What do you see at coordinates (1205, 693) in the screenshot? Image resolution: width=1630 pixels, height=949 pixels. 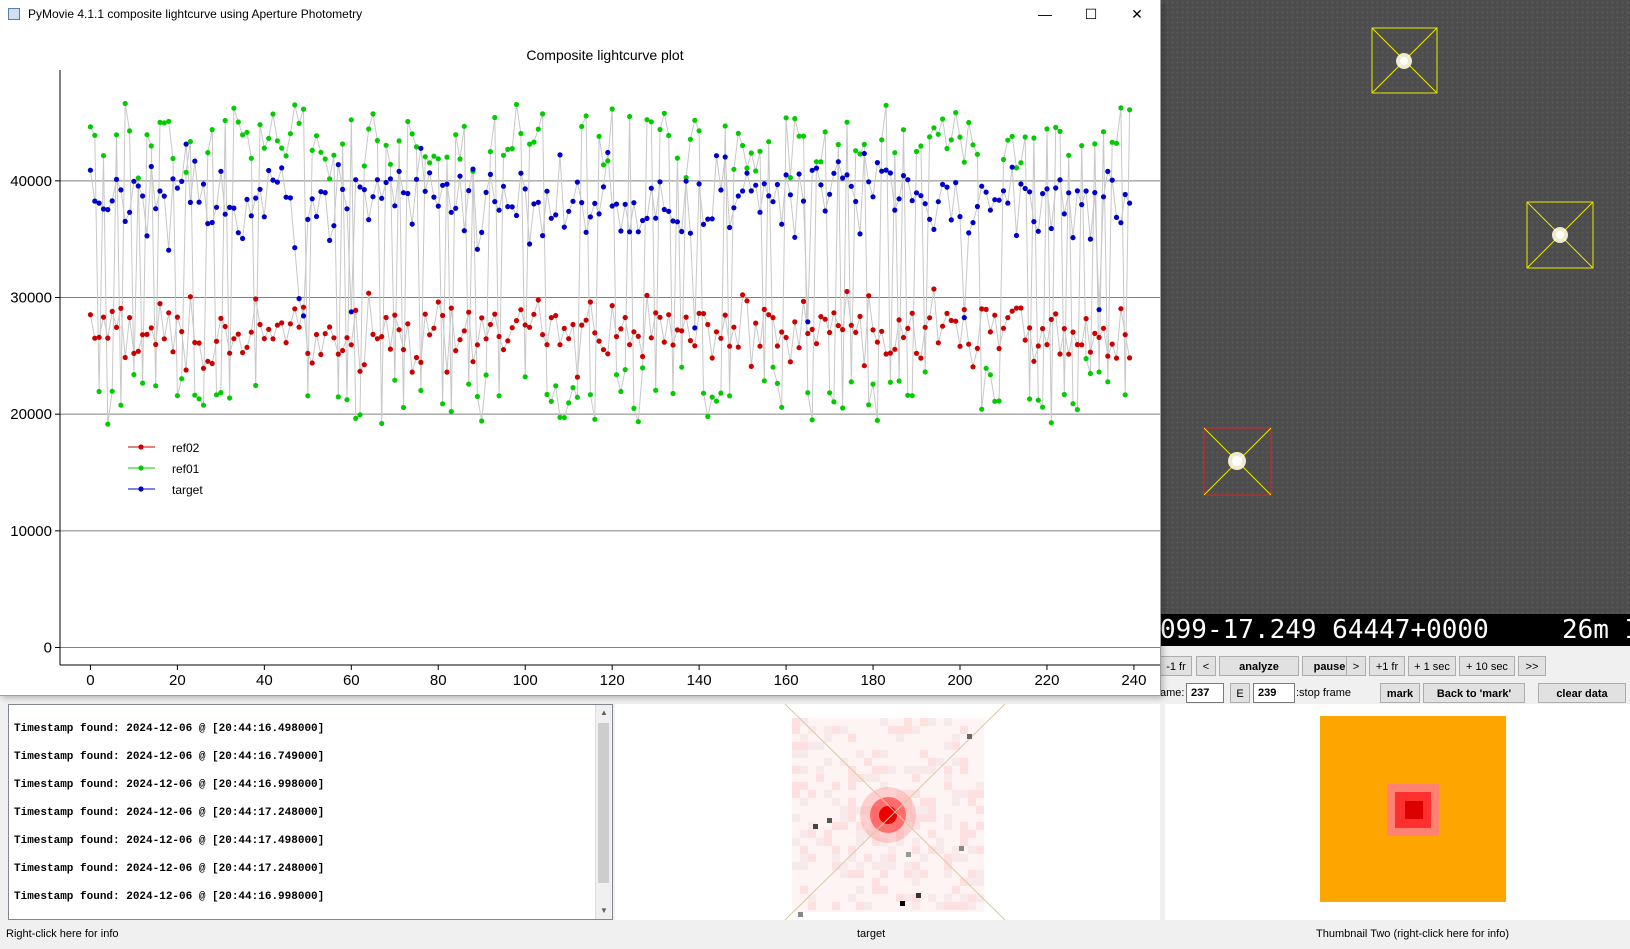 I see `frame-input: 237` at bounding box center [1205, 693].